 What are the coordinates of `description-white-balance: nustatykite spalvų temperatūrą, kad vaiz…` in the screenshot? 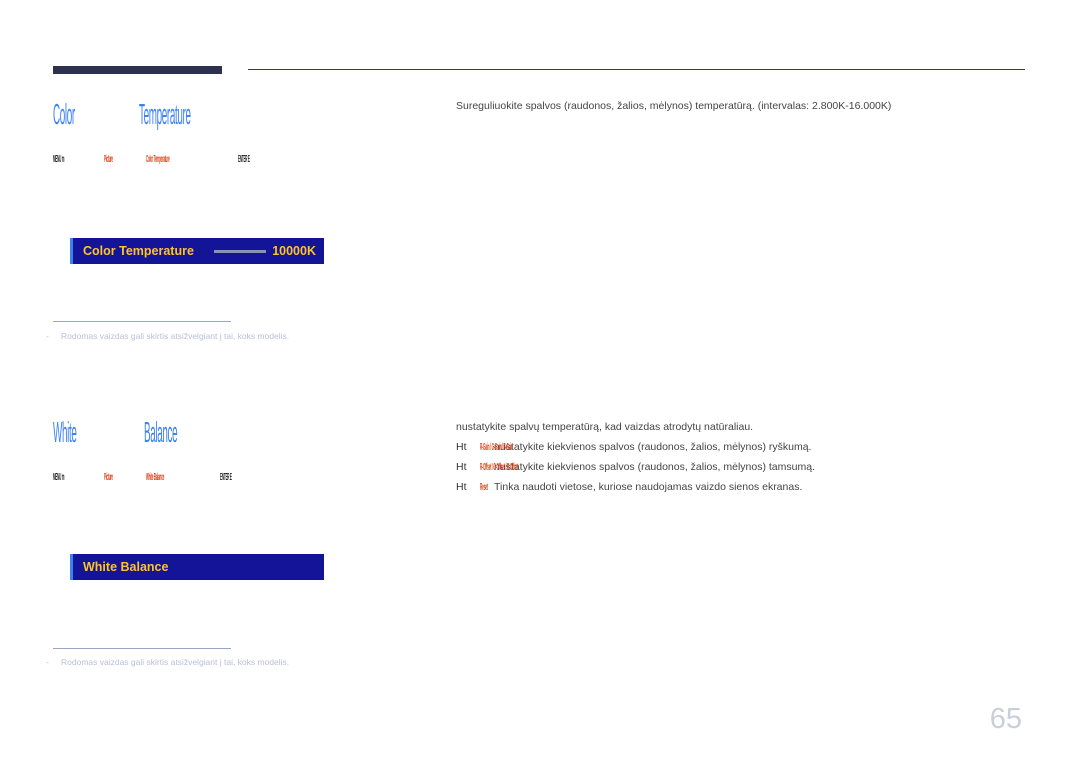 It's located at (605, 427).